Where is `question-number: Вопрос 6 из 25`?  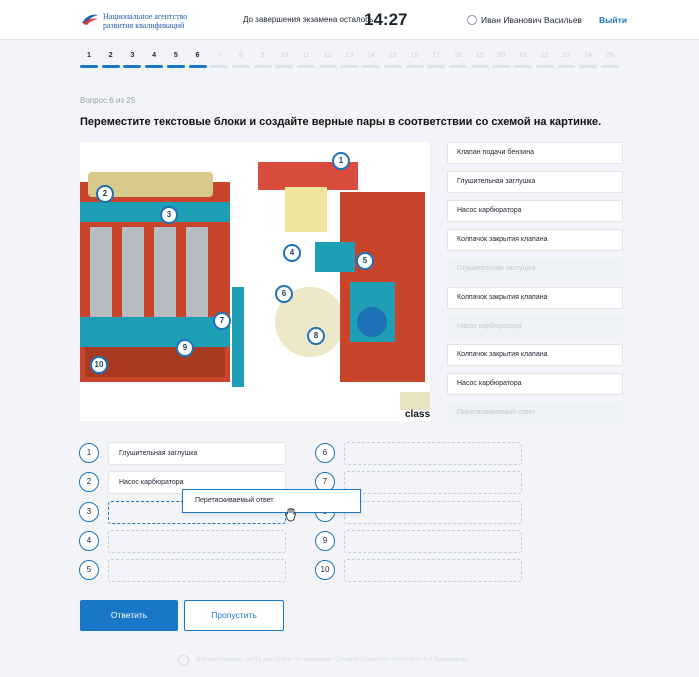 question-number: Вопрос 6 из 25 is located at coordinates (108, 100).